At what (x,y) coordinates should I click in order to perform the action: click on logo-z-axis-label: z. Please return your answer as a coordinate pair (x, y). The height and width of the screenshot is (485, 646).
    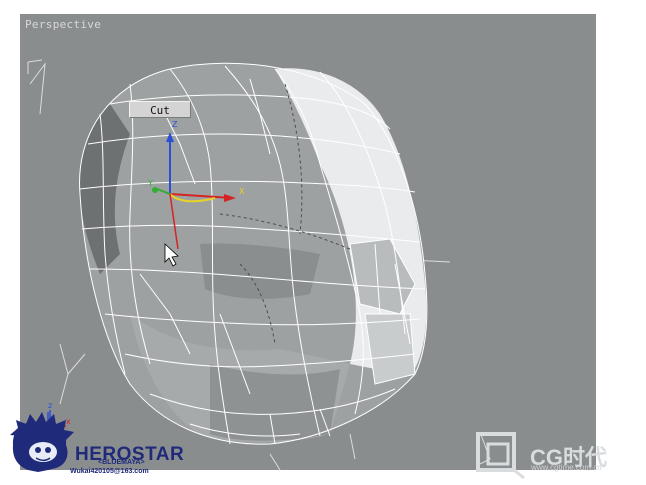
    Looking at the image, I should click on (50, 405).